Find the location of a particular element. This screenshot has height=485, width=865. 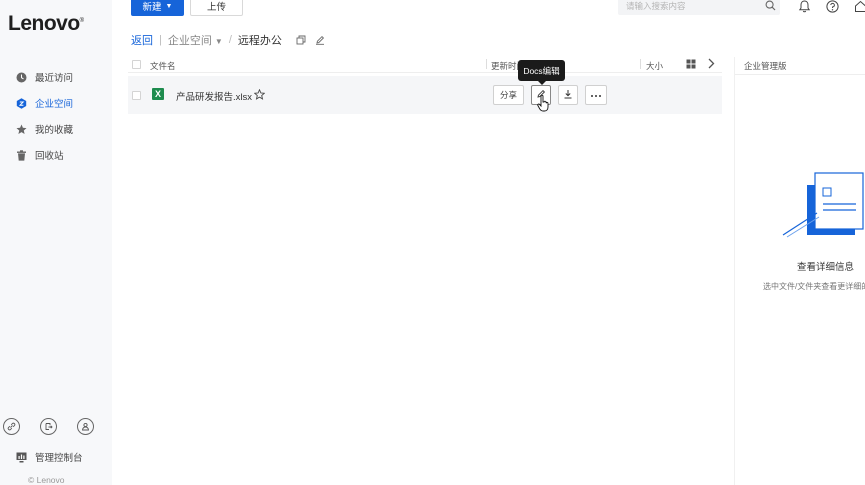

hand-pointer-cursor-icon is located at coordinates (543, 105).